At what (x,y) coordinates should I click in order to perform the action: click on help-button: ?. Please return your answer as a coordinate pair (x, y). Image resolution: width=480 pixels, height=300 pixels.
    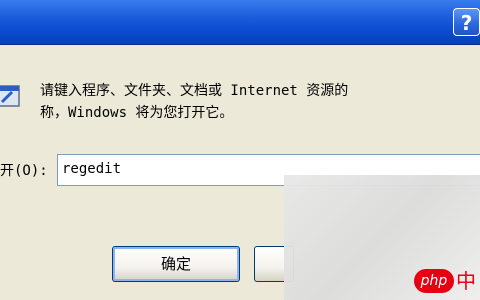
    Looking at the image, I should click on (466, 22).